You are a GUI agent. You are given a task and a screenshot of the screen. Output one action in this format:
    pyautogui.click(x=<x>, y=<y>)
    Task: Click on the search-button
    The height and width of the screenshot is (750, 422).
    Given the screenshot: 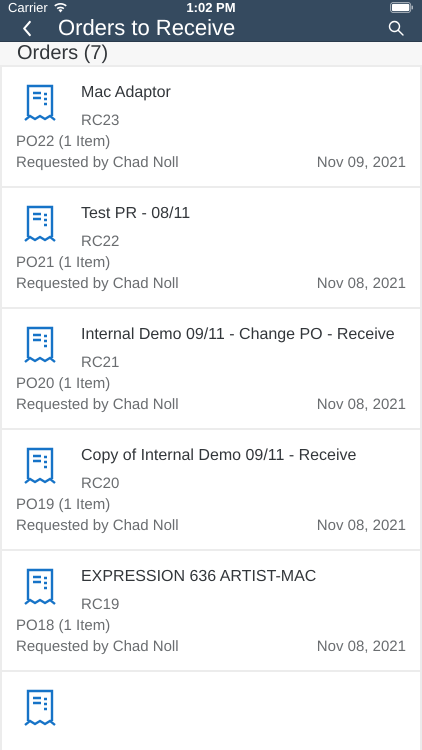 What is the action you would take?
    pyautogui.click(x=396, y=28)
    